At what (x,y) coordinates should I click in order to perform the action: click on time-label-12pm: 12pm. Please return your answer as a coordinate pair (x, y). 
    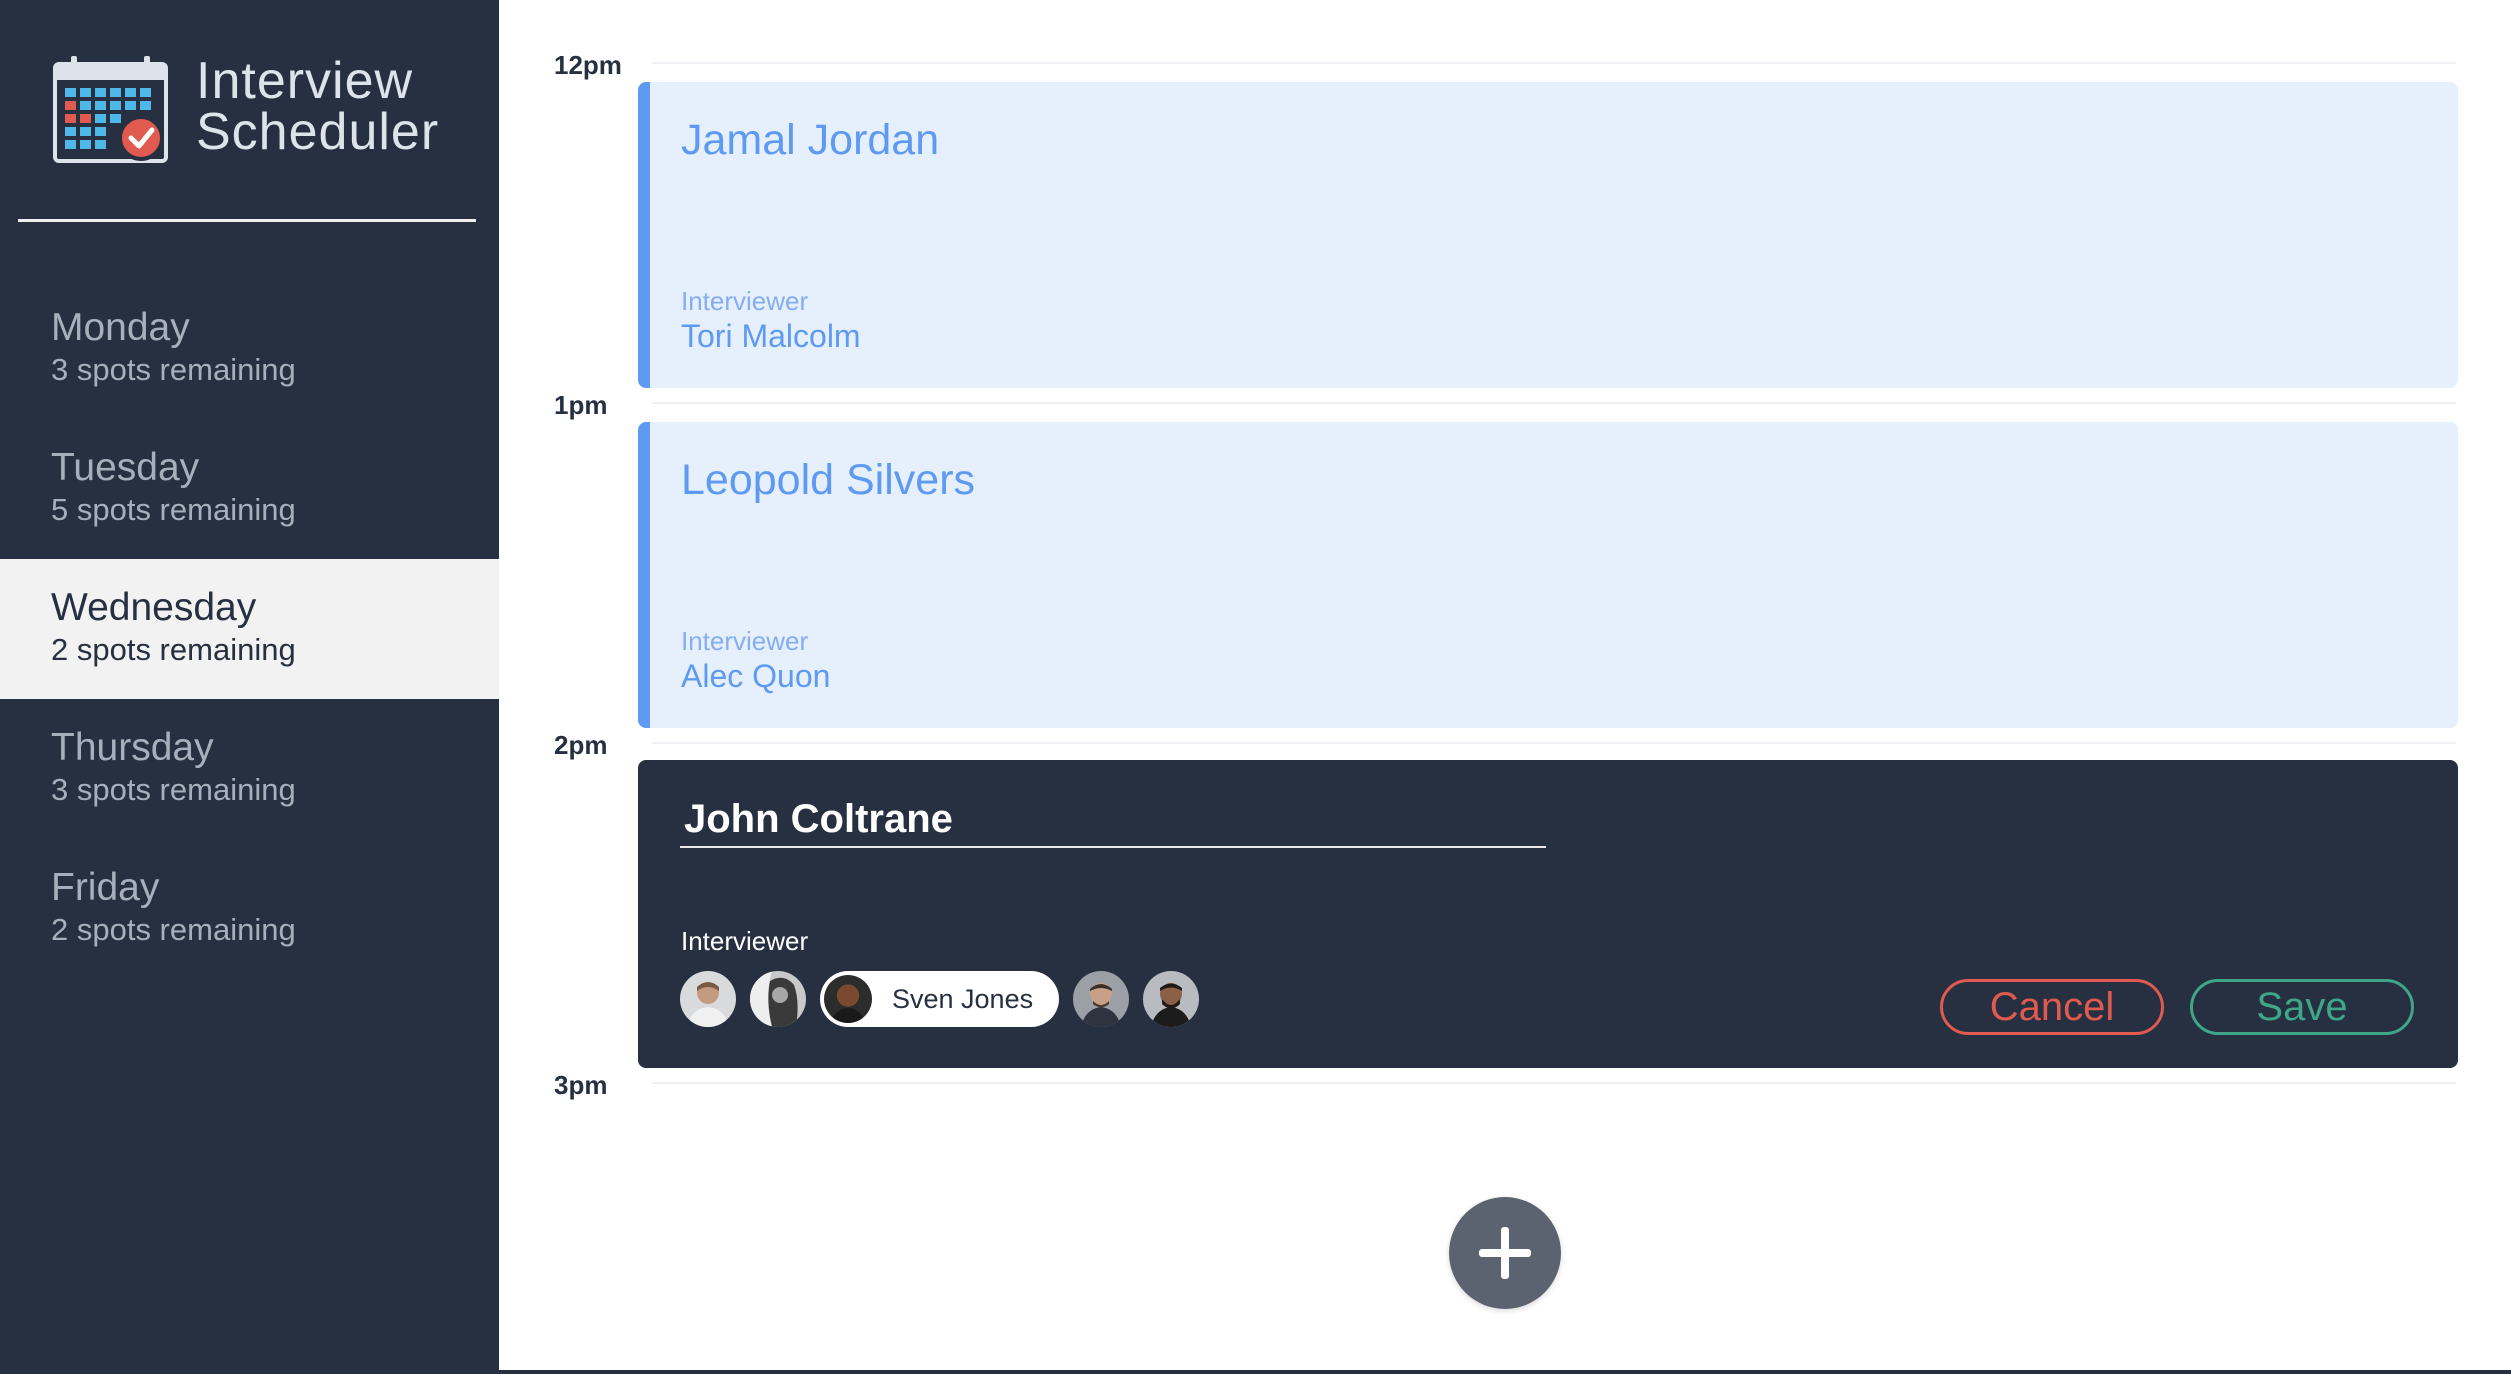
    Looking at the image, I should click on (588, 65).